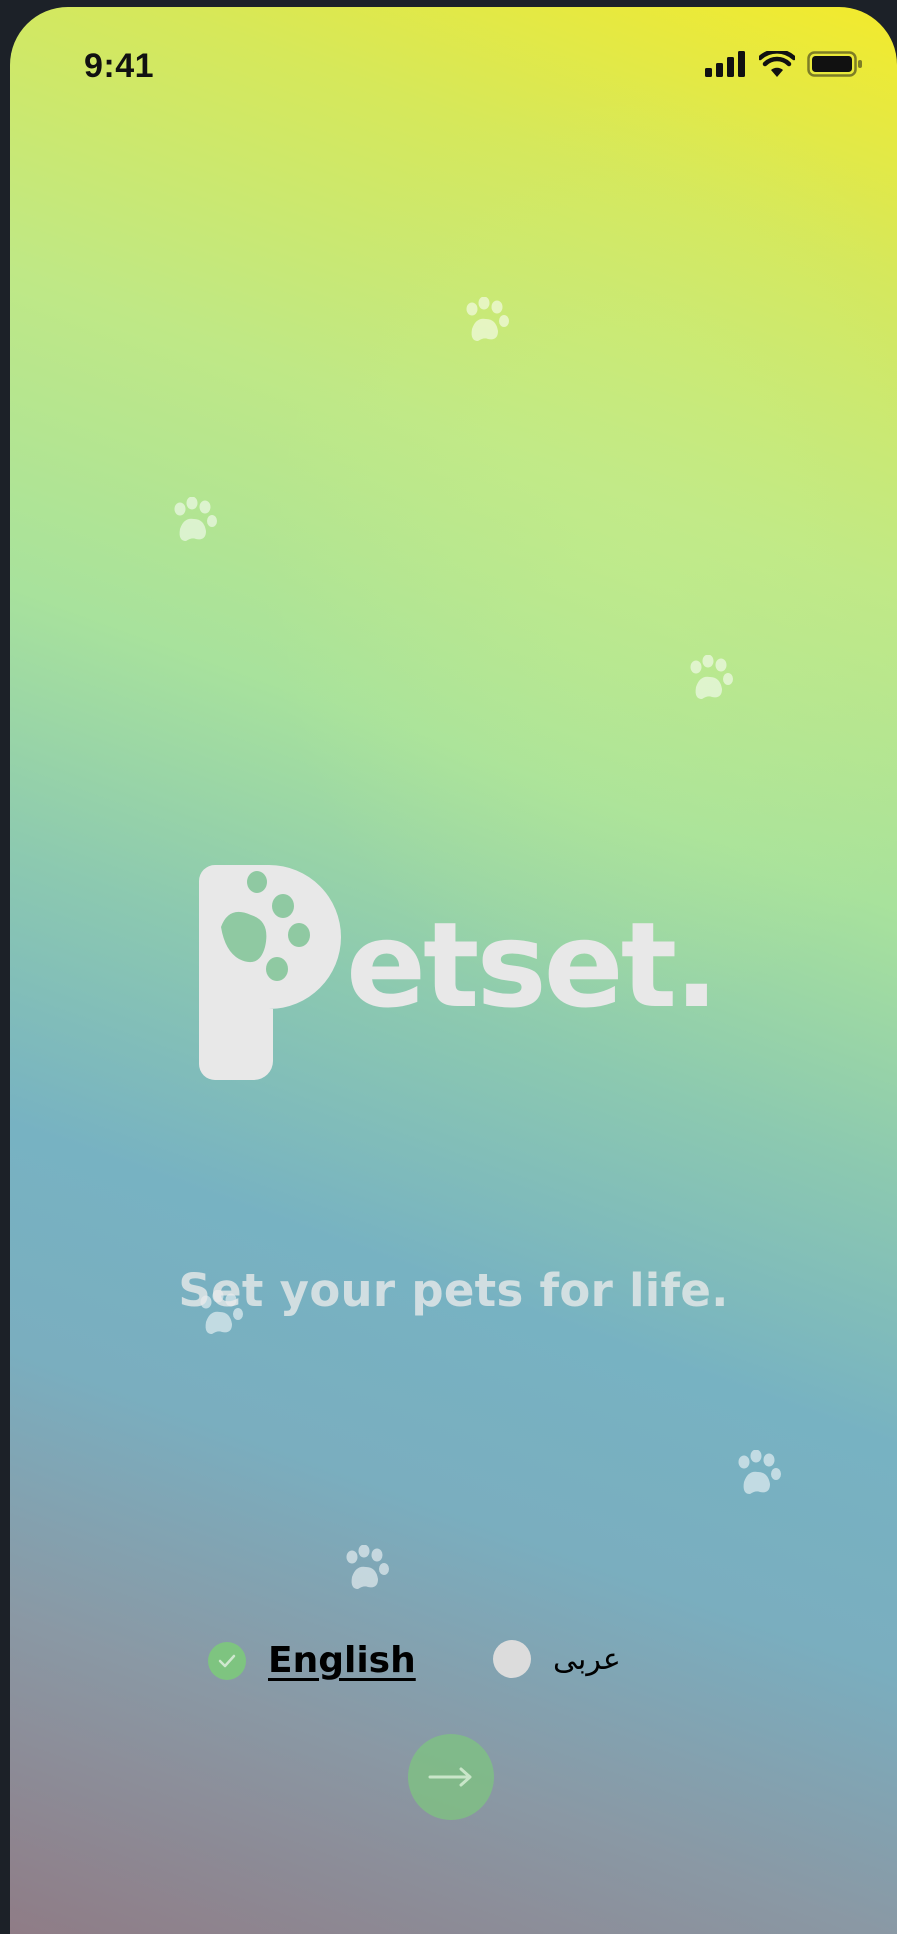 The height and width of the screenshot is (1934, 897). What do you see at coordinates (270, 972) in the screenshot?
I see `logo-p-paw-icon` at bounding box center [270, 972].